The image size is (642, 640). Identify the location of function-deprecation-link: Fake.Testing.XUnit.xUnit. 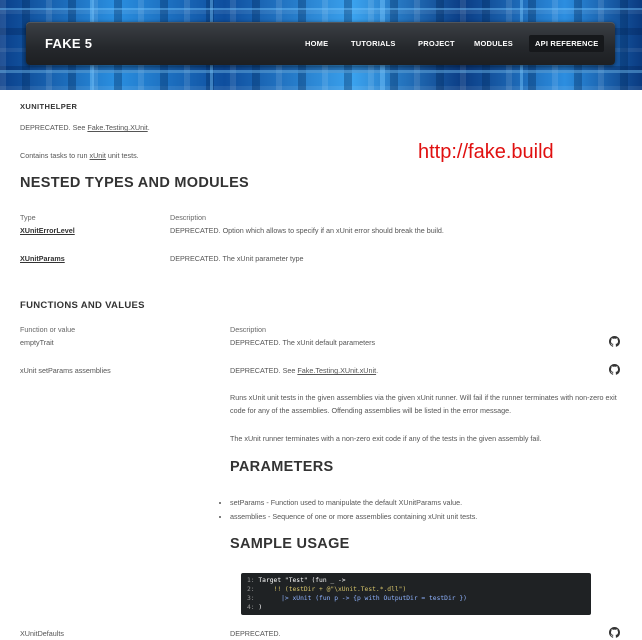
(336, 370).